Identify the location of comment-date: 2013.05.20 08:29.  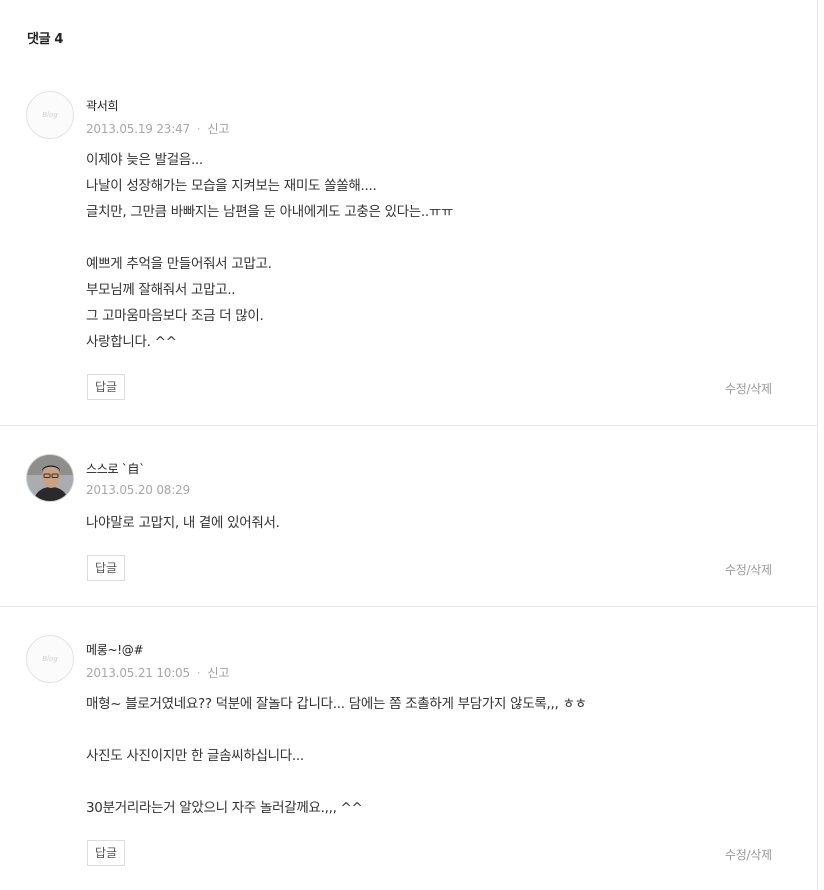
(138, 490).